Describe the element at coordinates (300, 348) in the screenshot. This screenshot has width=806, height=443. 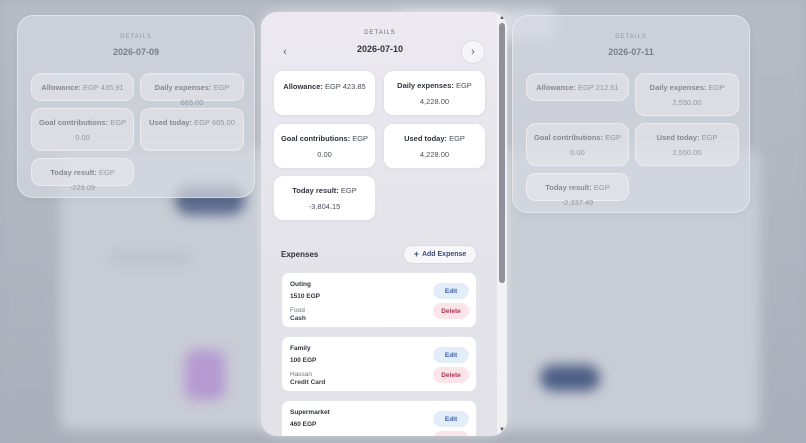
I see `expense-name: Family` at that location.